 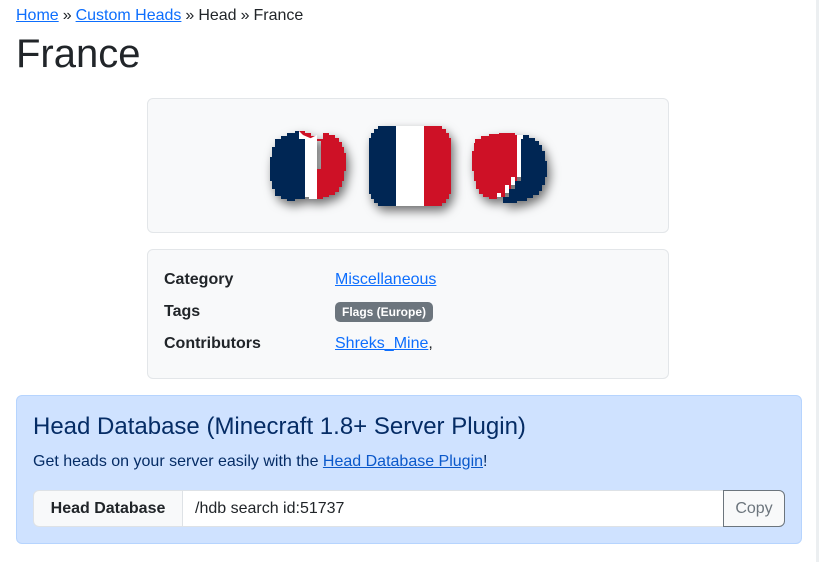 I want to click on promo-text-after: !, so click(x=485, y=461).